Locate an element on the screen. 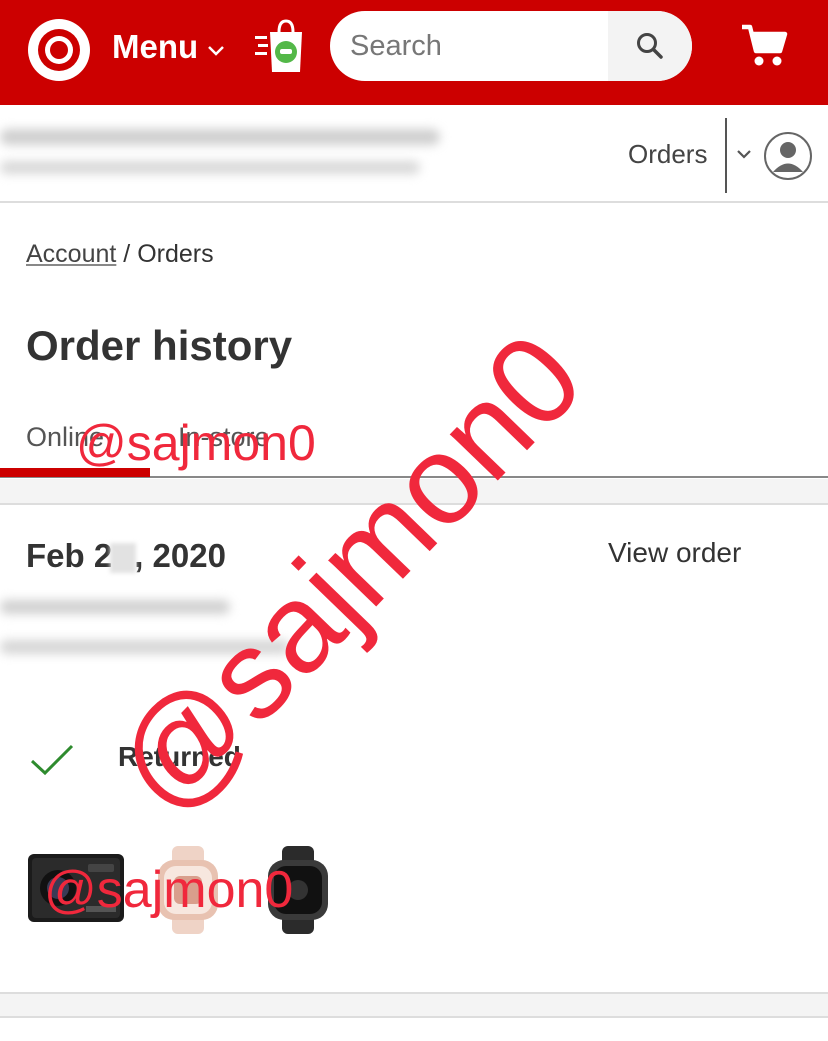  checkmark-icon is located at coordinates (52, 760).